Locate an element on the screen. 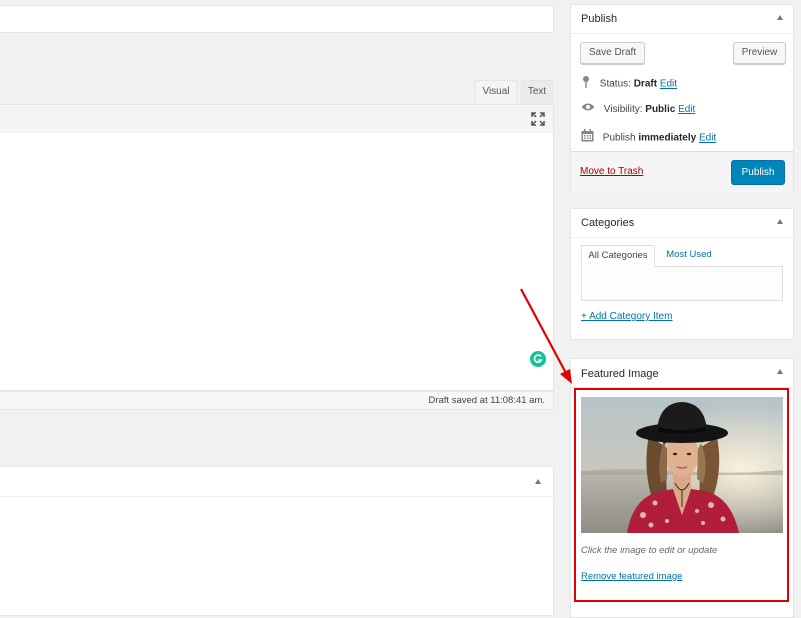 The width and height of the screenshot is (801, 618). featured-image-hint: Click the image to edit or update is located at coordinates (649, 550).